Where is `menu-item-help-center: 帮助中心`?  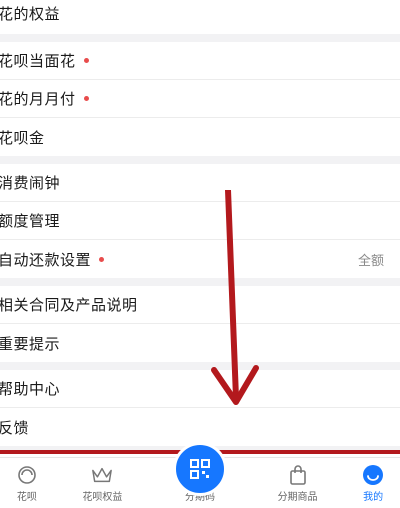 menu-item-help-center: 帮助中心 is located at coordinates (200, 389).